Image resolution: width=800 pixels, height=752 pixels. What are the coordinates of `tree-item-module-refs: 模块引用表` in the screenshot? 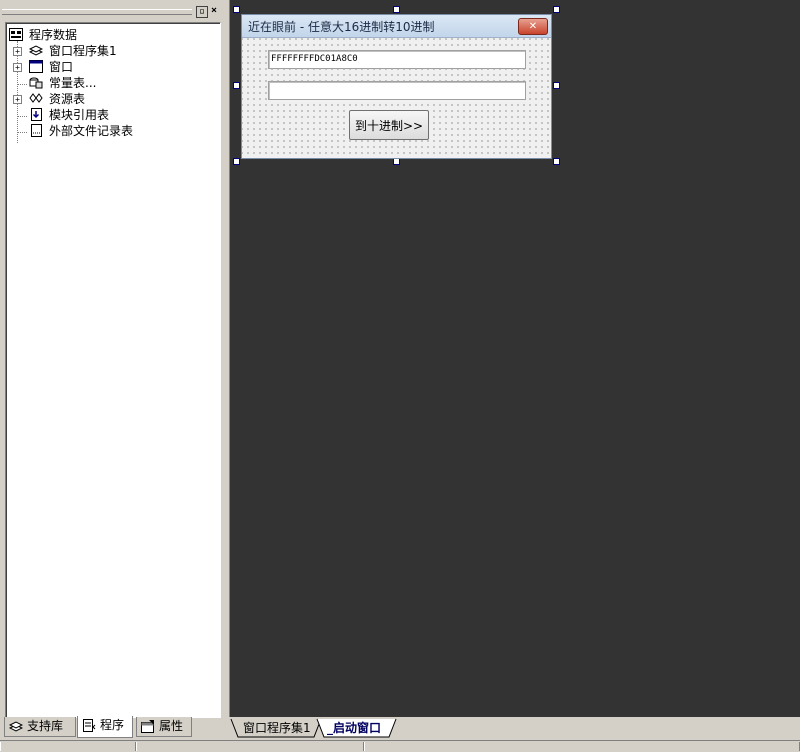 It's located at (109, 115).